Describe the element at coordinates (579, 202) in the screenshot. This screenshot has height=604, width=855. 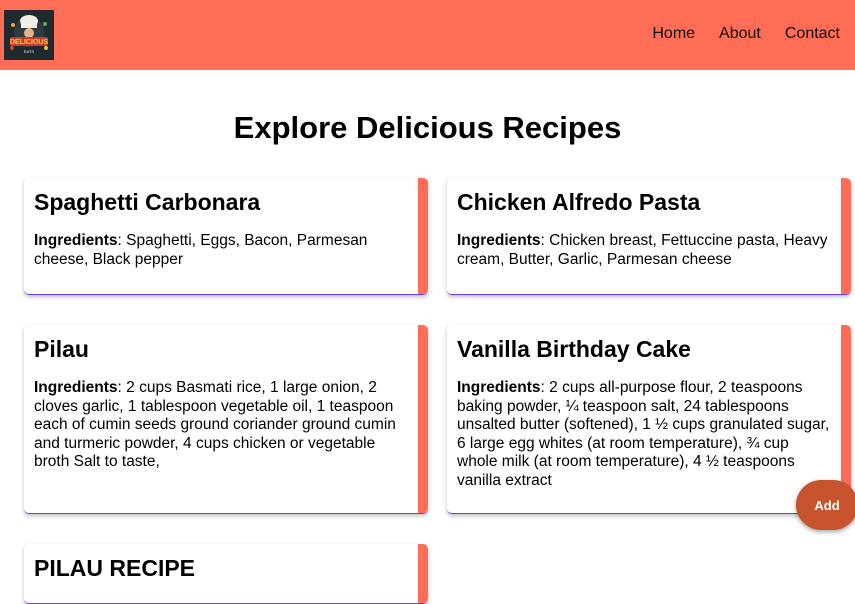
I see `recipe-name: Chicken Alfredo Pasta` at that location.